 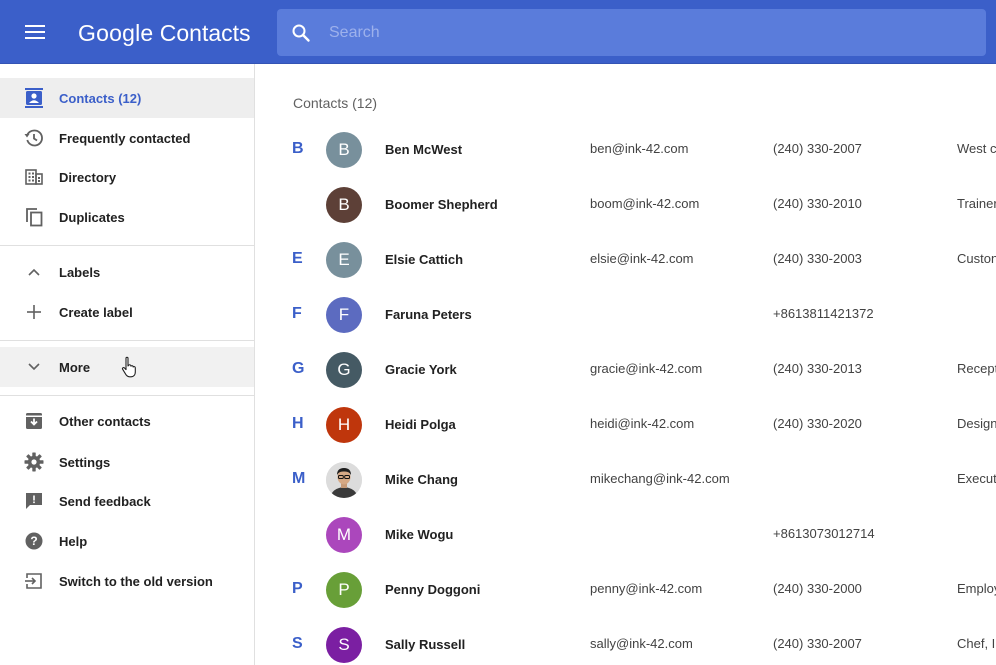 I want to click on contact-email: mikechang@ink-42.com, so click(x=660, y=478).